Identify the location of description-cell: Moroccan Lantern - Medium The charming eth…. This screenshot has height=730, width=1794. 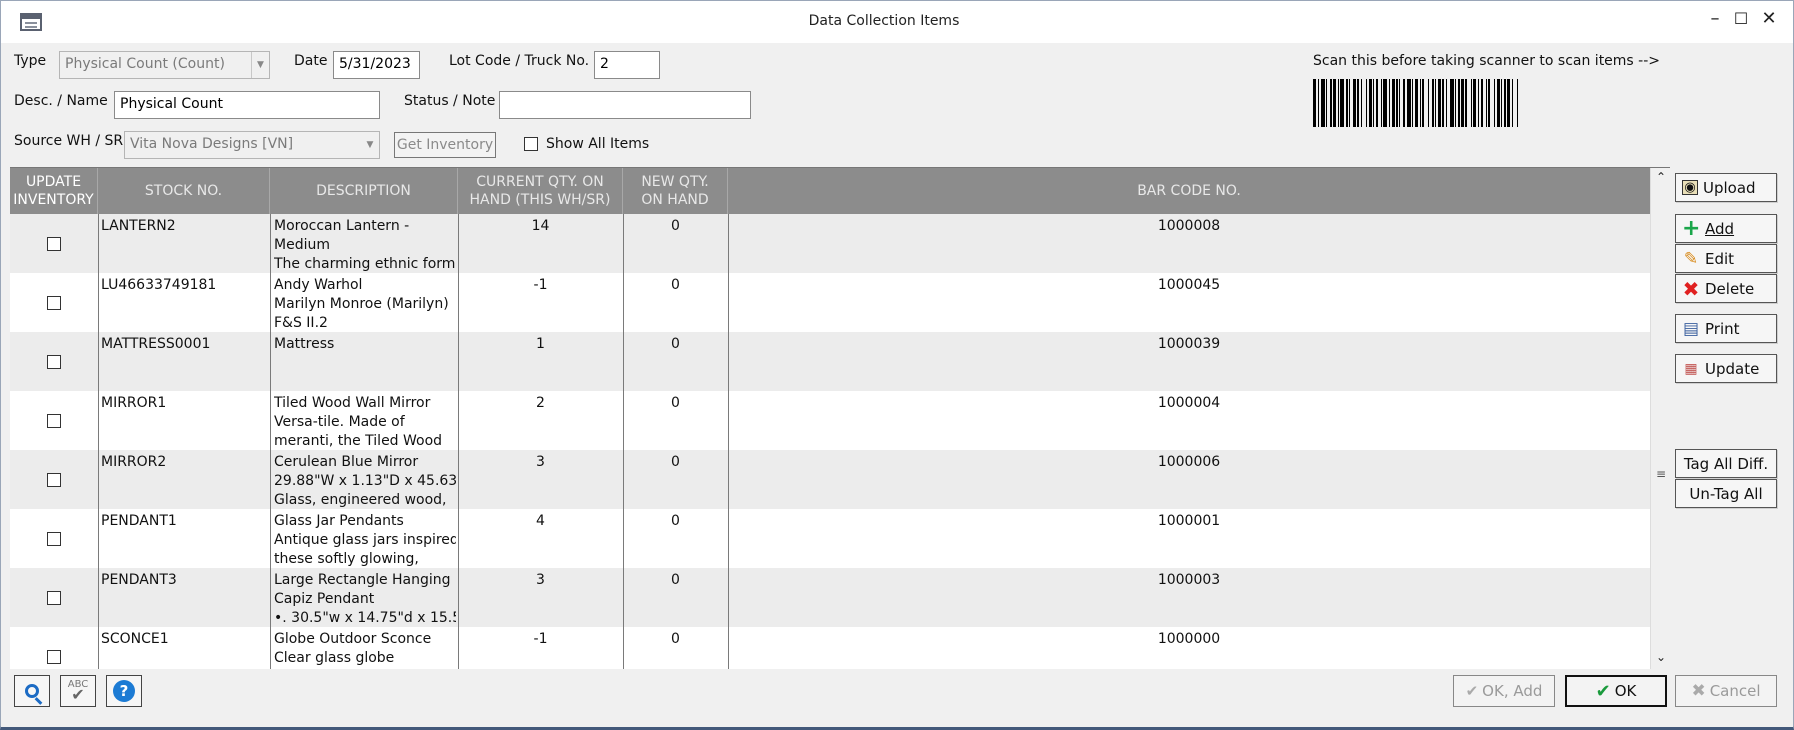
(365, 243).